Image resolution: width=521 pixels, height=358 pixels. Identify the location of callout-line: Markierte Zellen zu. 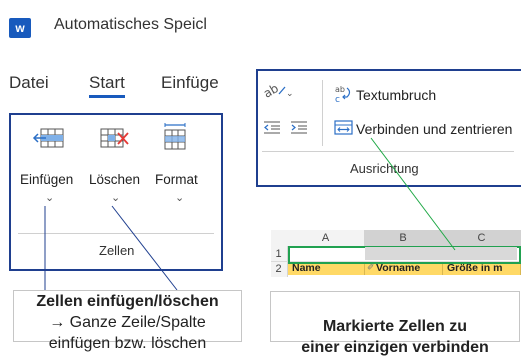
(395, 326).